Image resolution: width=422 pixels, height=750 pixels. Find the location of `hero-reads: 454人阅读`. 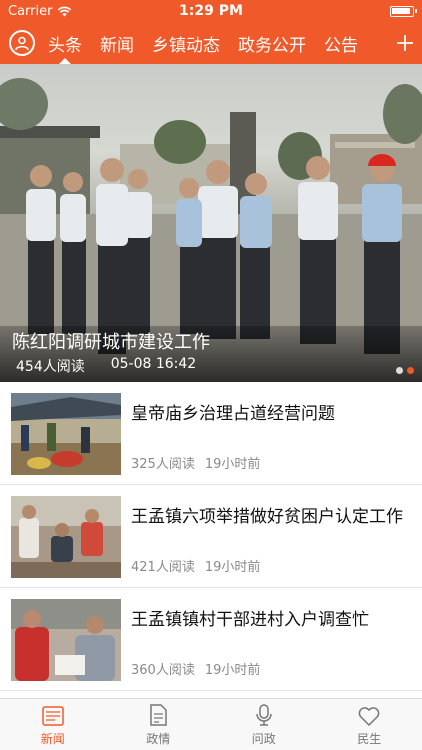

hero-reads: 454人阅读 is located at coordinates (50, 367).